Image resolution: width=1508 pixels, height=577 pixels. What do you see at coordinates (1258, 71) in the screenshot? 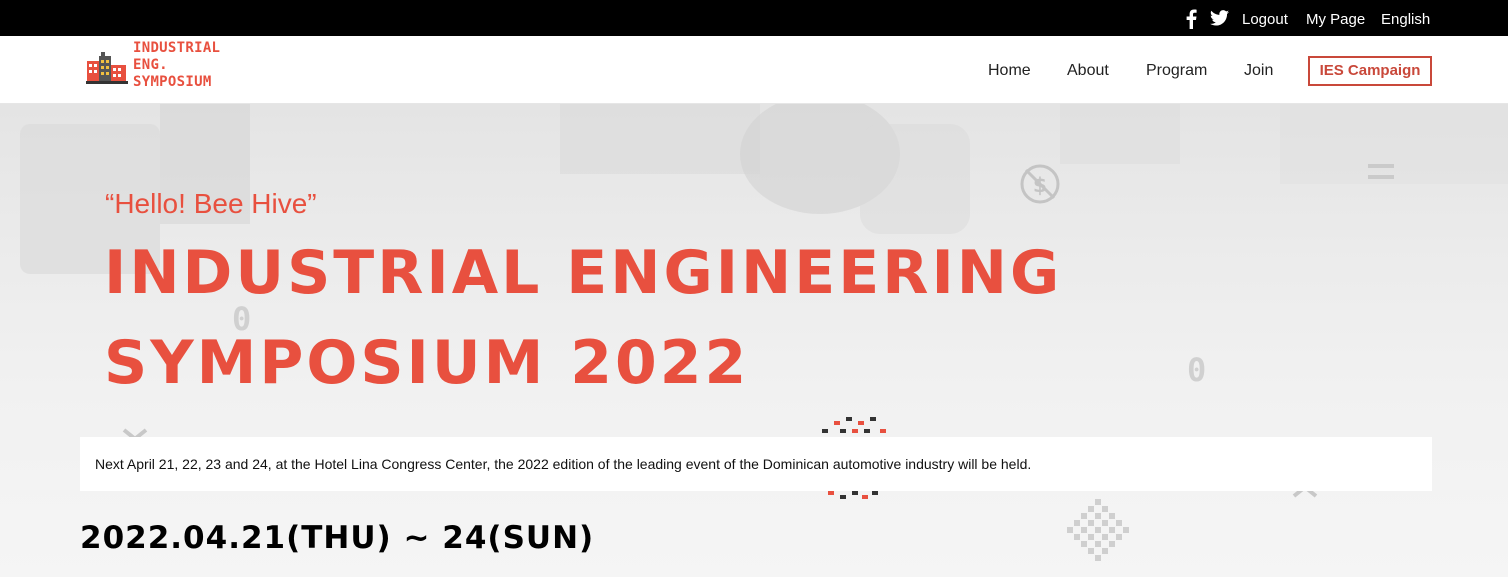
I see `nav-join: Join` at bounding box center [1258, 71].